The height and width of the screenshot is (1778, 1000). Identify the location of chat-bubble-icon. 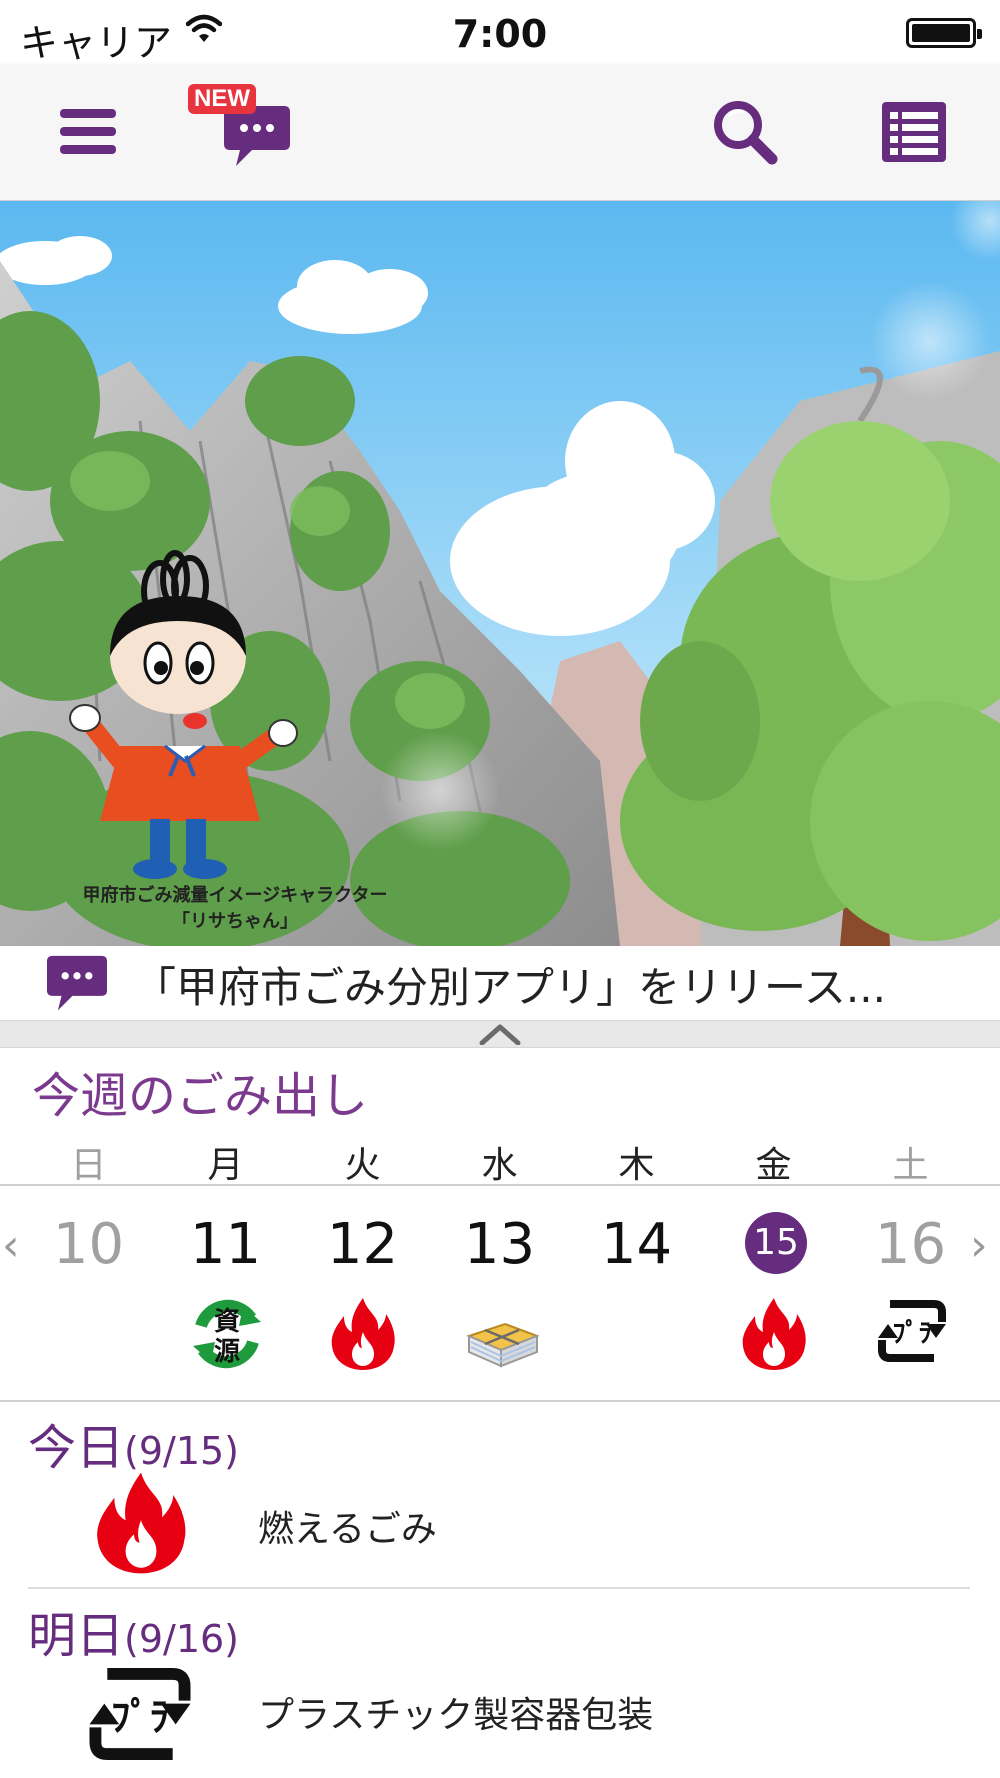
(77, 983).